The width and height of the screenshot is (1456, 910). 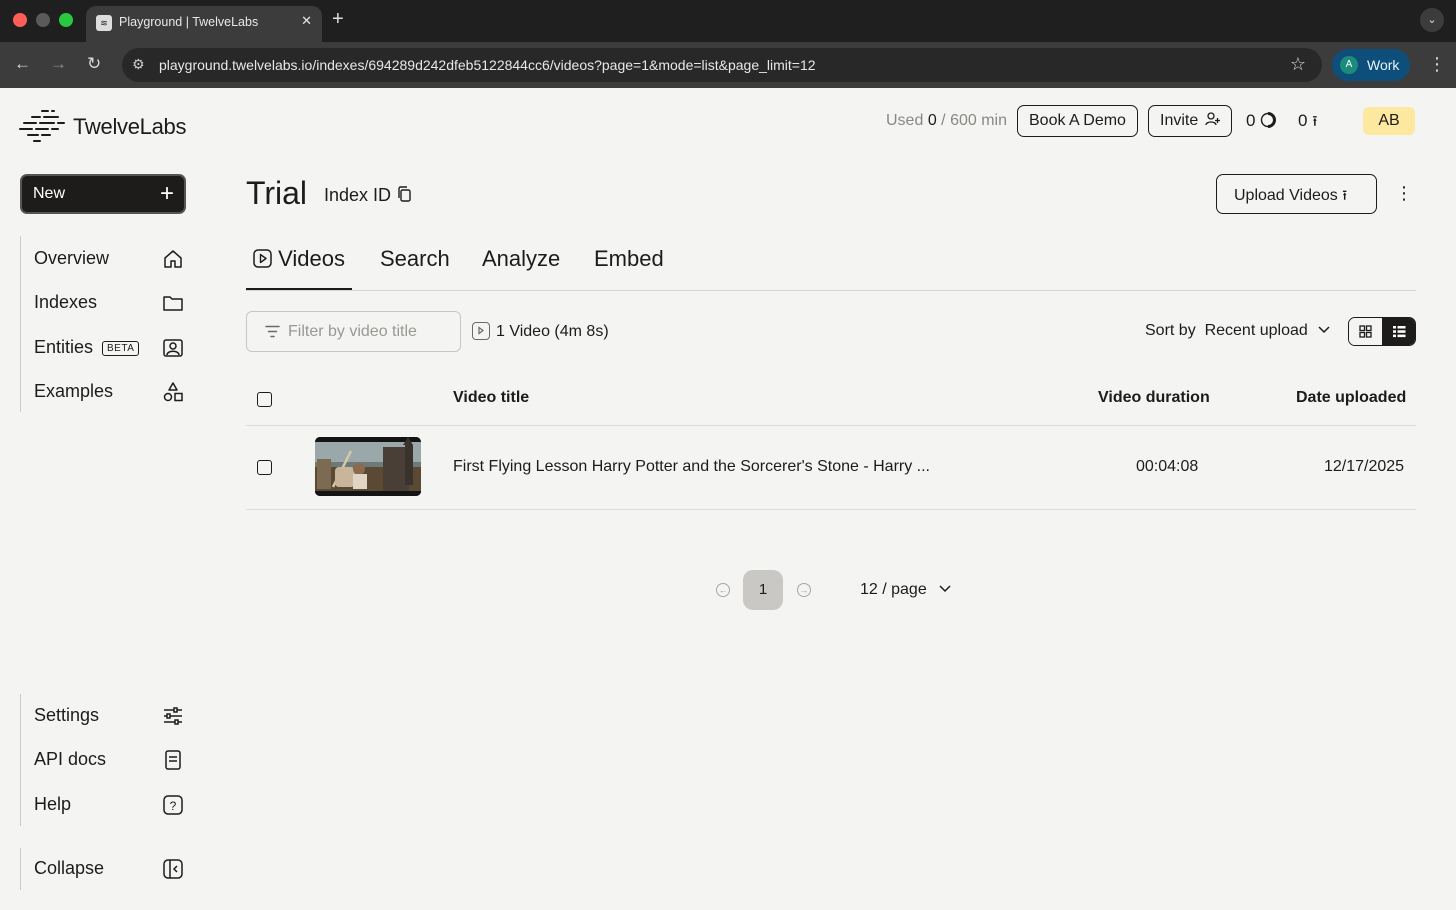 I want to click on user-avatar: AB, so click(x=1389, y=121).